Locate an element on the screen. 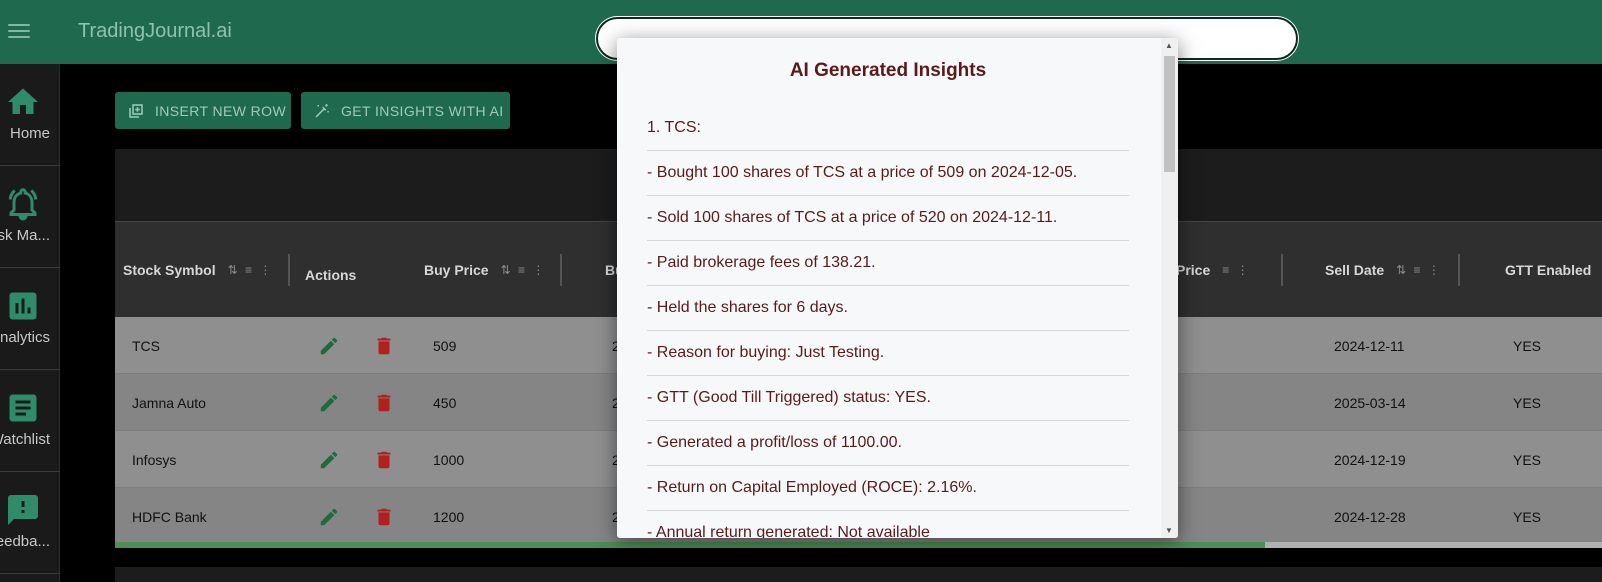  cell-buy-price: 1200 is located at coordinates (449, 516).